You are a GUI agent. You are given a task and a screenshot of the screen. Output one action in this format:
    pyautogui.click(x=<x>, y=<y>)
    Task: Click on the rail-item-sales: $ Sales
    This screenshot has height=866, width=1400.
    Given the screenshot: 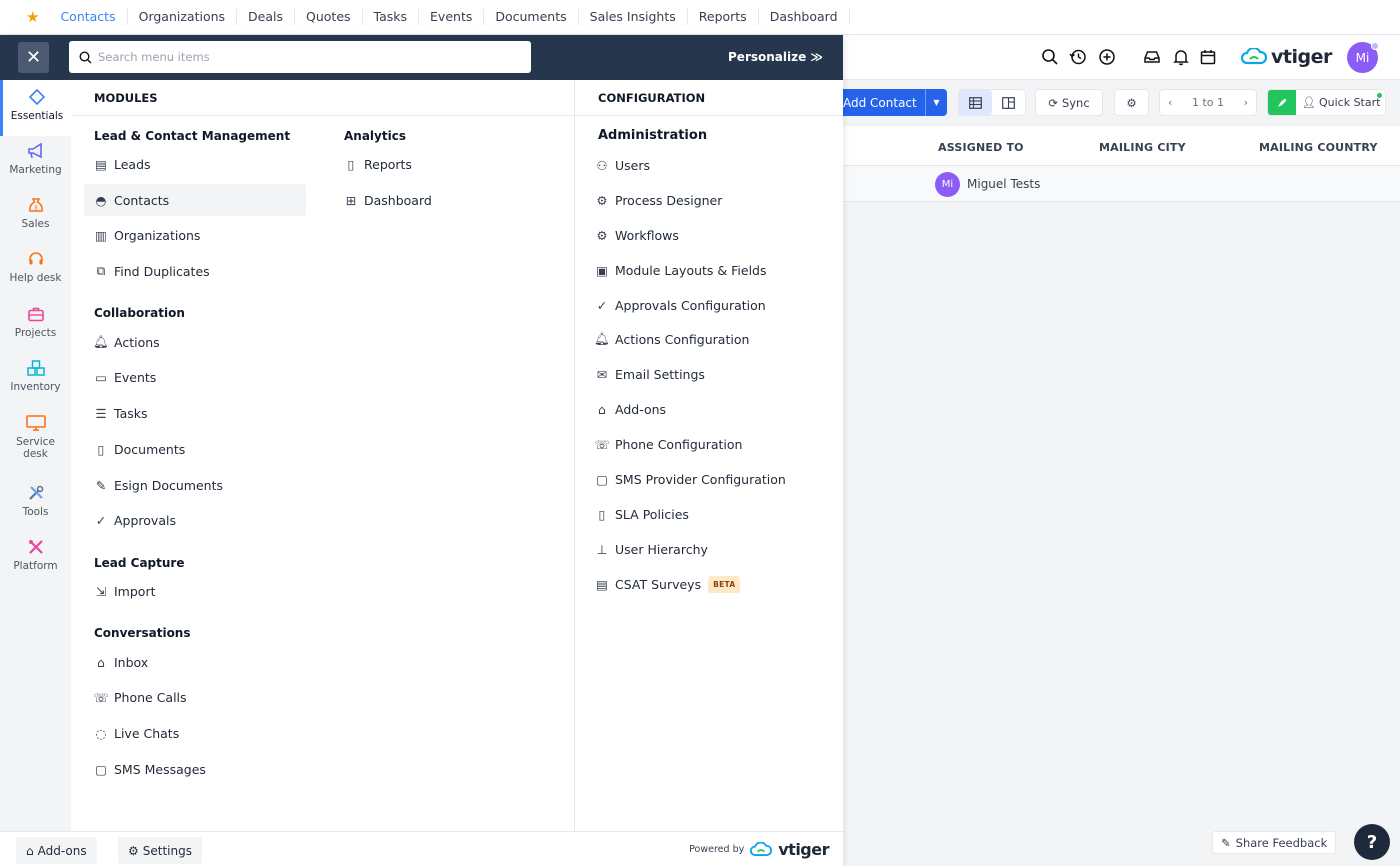 What is the action you would take?
    pyautogui.click(x=35, y=213)
    